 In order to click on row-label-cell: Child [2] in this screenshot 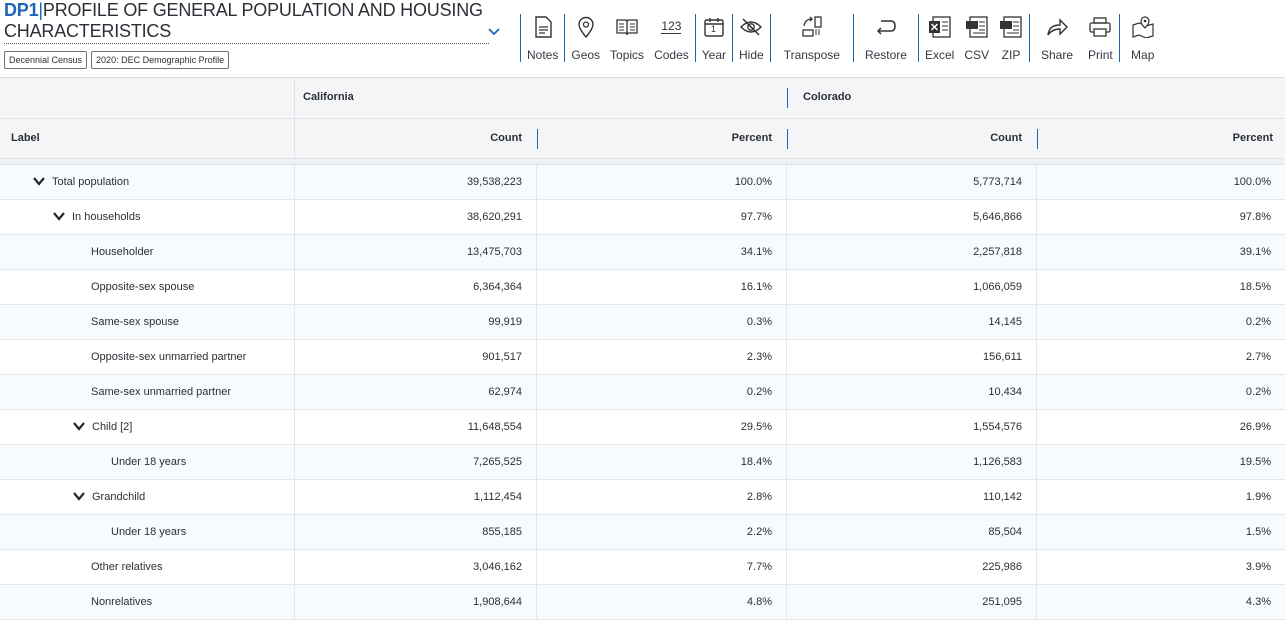, I will do `click(147, 427)`.